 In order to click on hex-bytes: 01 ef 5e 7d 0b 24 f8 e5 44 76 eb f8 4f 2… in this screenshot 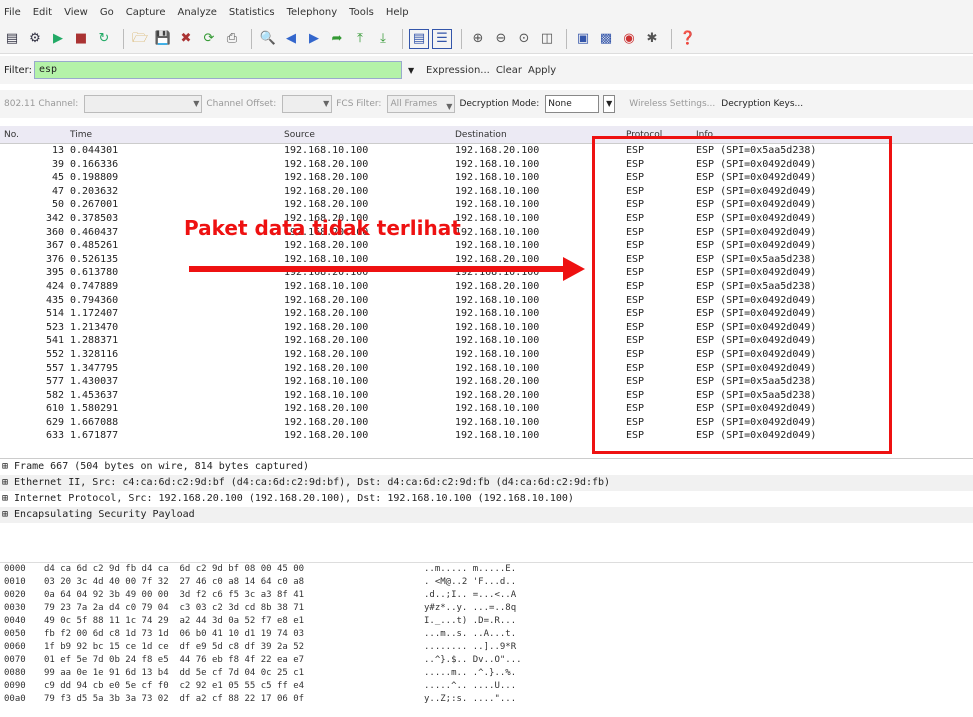, I will do `click(174, 660)`.